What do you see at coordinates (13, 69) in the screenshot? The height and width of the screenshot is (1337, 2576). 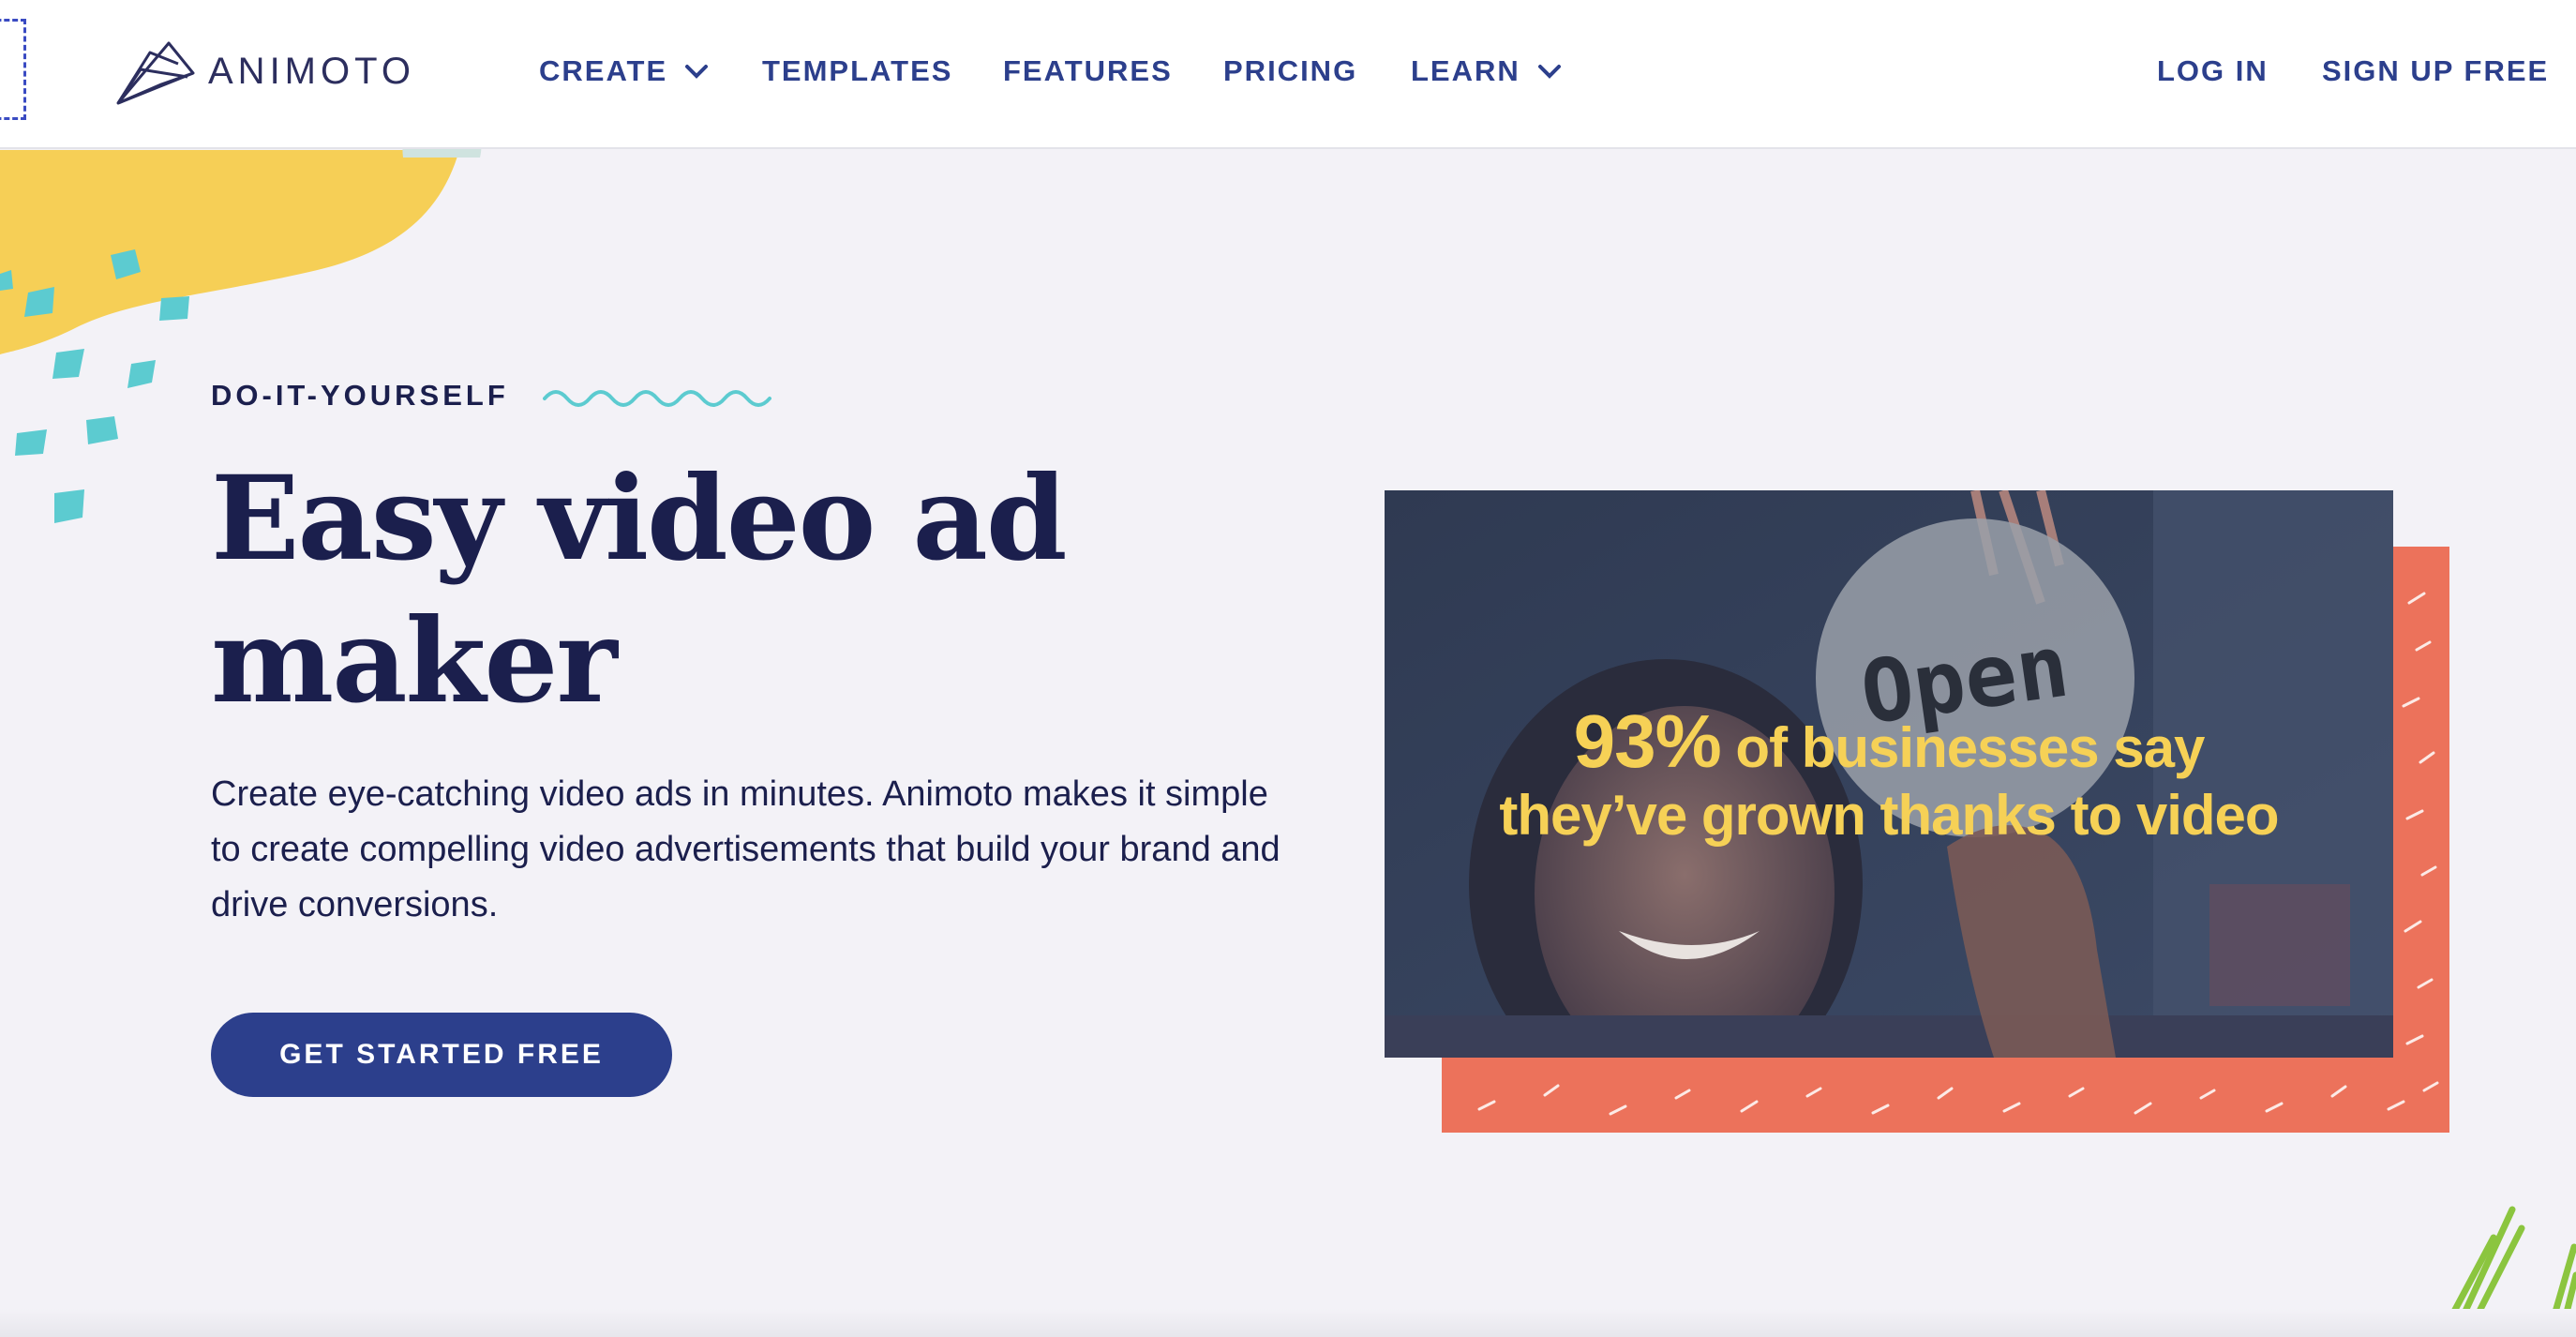 I see `dashed-frame-decoration` at bounding box center [13, 69].